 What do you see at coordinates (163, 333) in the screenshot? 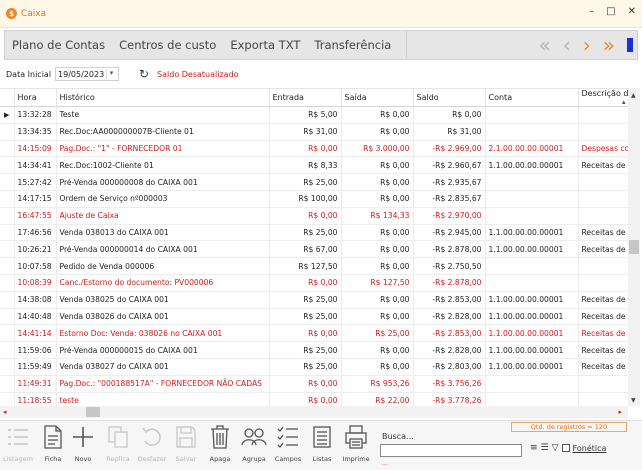
I see `cell-historico: Estorno Doc: Venda: 038026 no CAIXA 001` at bounding box center [163, 333].